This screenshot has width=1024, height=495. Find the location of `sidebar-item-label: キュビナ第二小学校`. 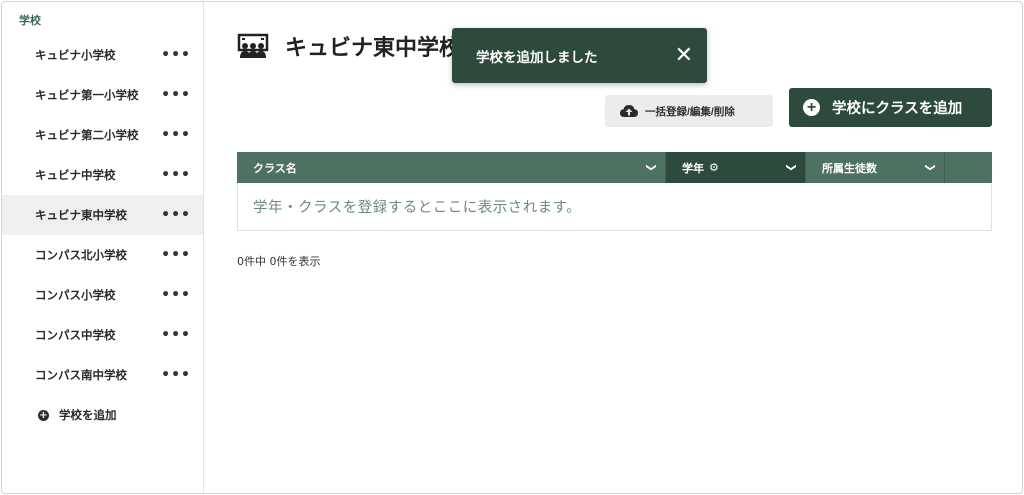

sidebar-item-label: キュビナ第二小学校 is located at coordinates (87, 135).